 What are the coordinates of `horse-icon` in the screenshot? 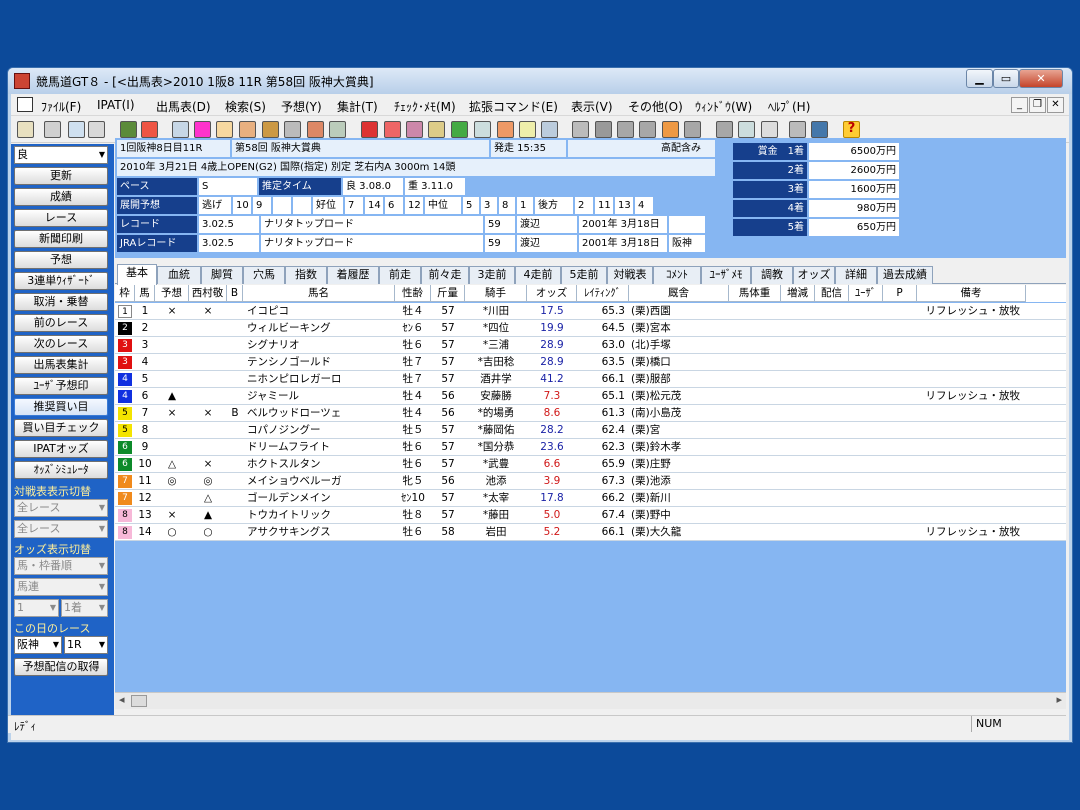 It's located at (270, 129).